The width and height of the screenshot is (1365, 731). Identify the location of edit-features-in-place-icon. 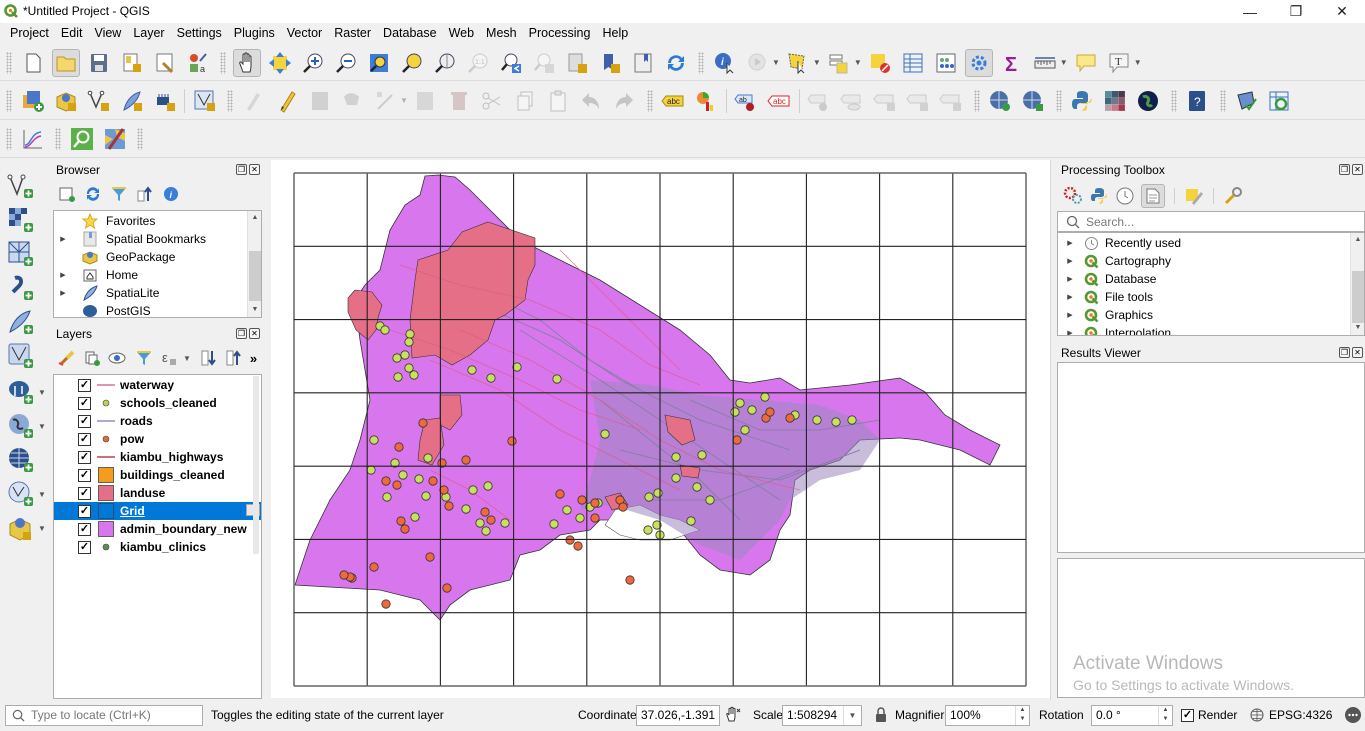
(1194, 196).